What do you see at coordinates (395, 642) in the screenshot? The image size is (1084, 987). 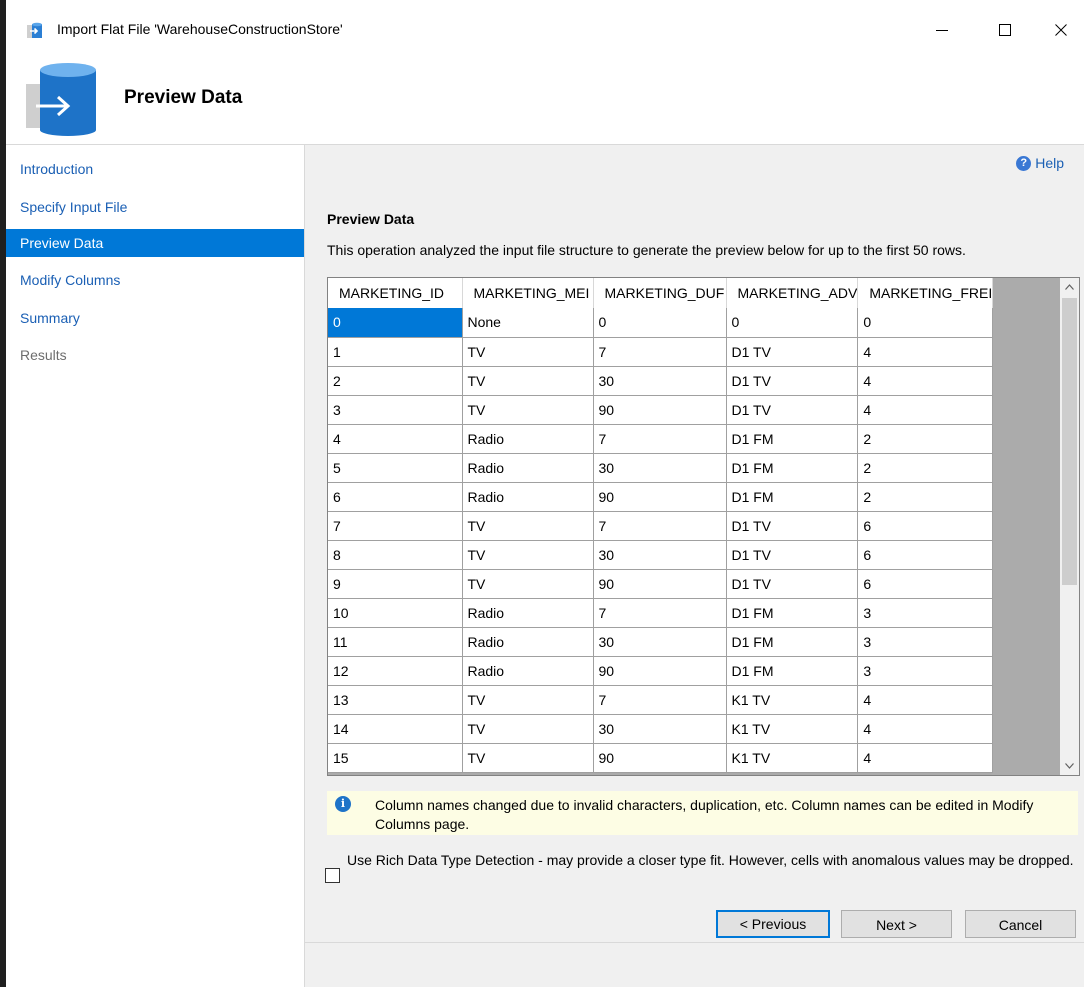 I see `table-cell: 11` at bounding box center [395, 642].